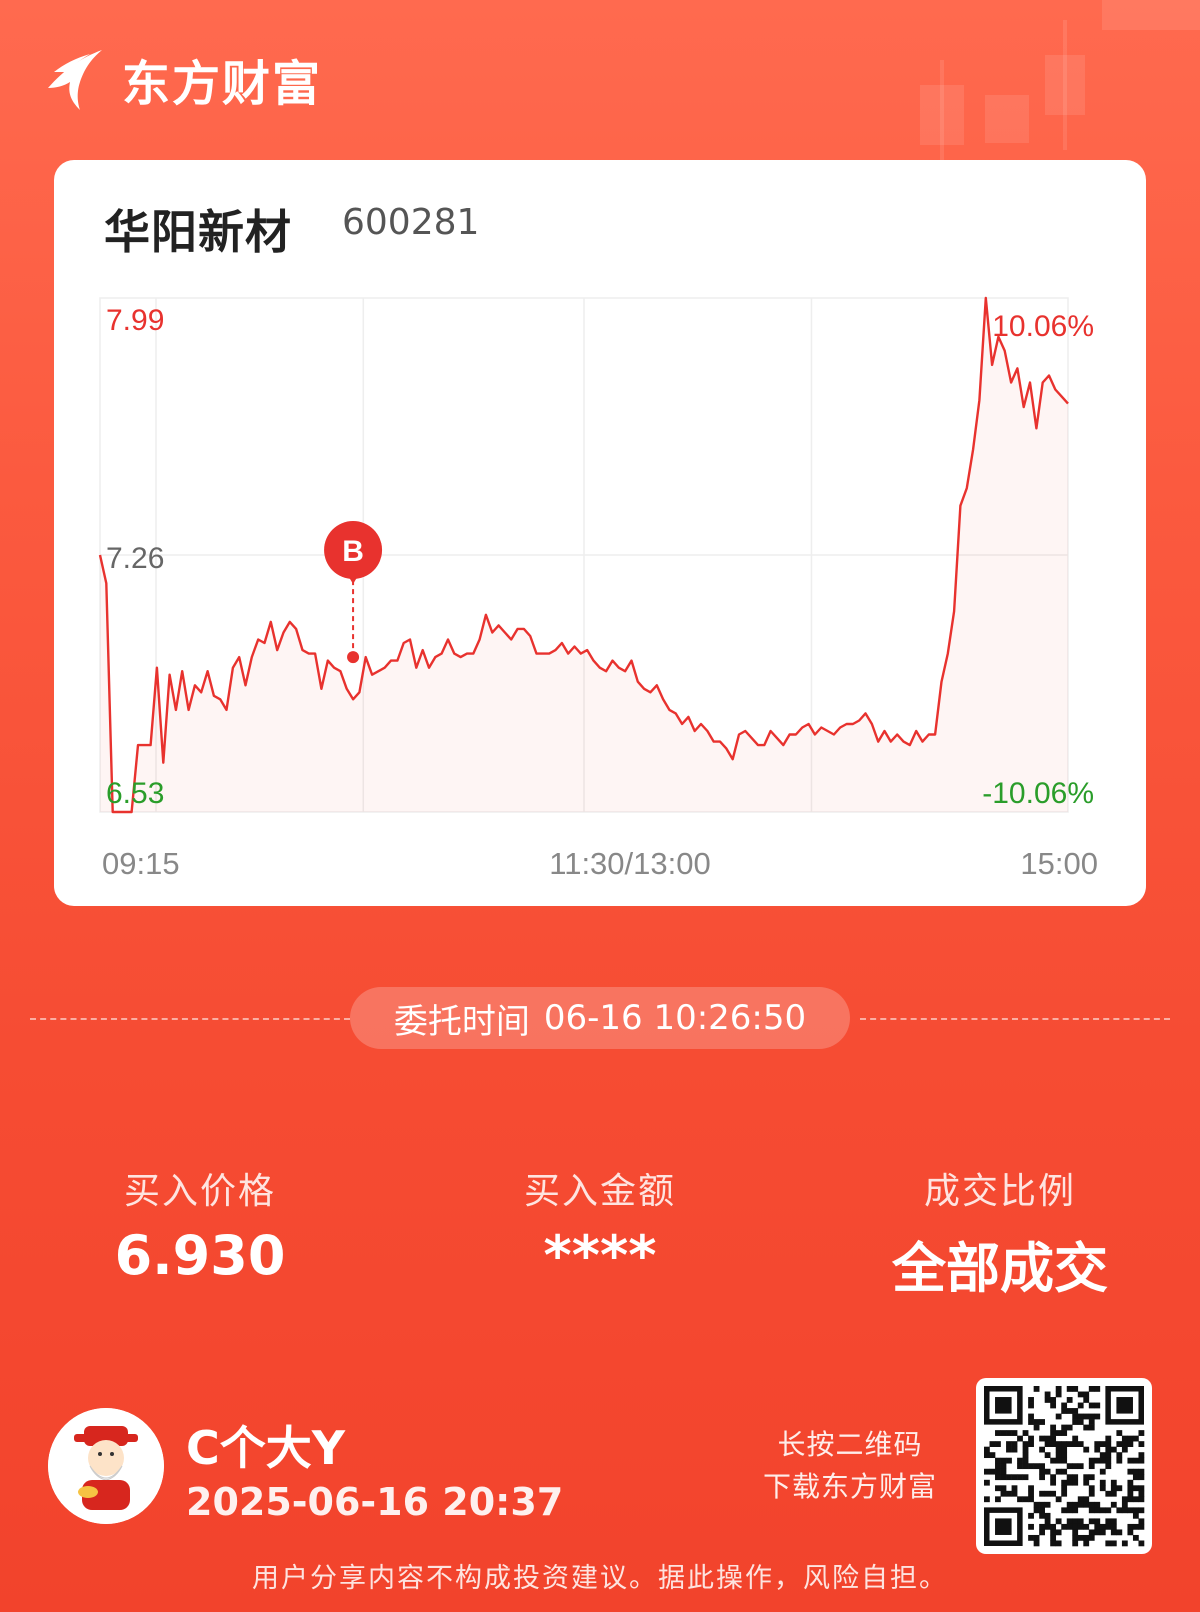  What do you see at coordinates (600, 1255) in the screenshot?
I see `stat-buy-amount-value: ****` at bounding box center [600, 1255].